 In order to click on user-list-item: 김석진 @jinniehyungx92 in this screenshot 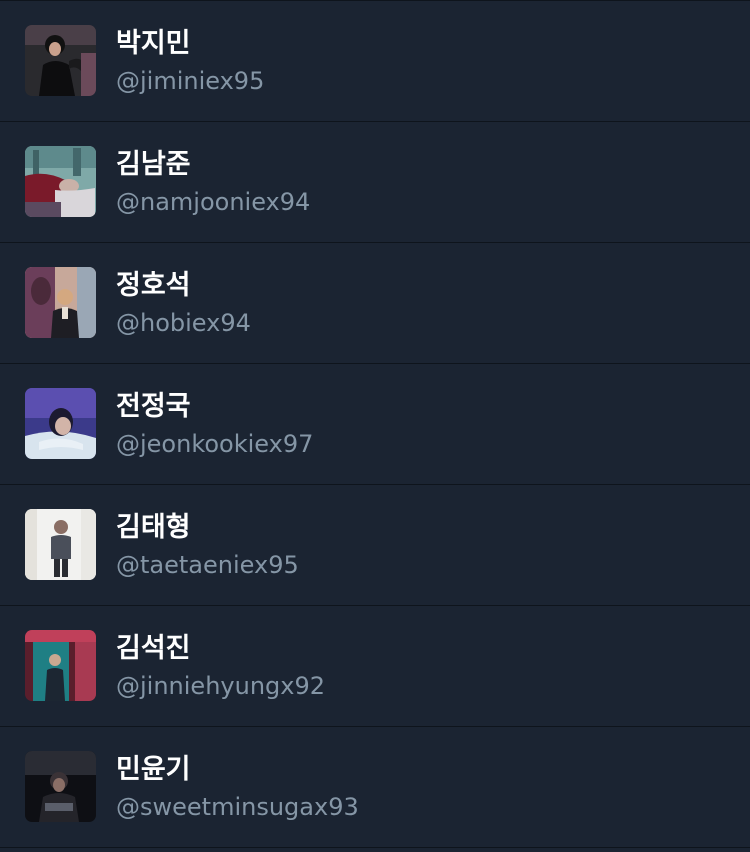, I will do `click(375, 666)`.